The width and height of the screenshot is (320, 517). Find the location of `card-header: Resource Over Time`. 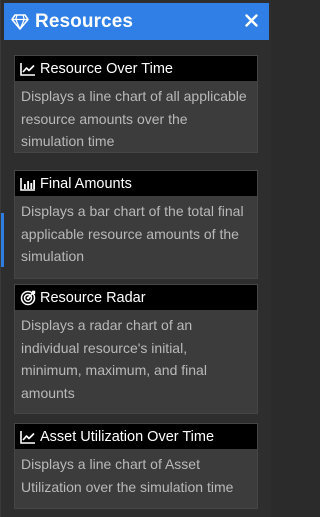

card-header: Resource Over Time is located at coordinates (136, 68).